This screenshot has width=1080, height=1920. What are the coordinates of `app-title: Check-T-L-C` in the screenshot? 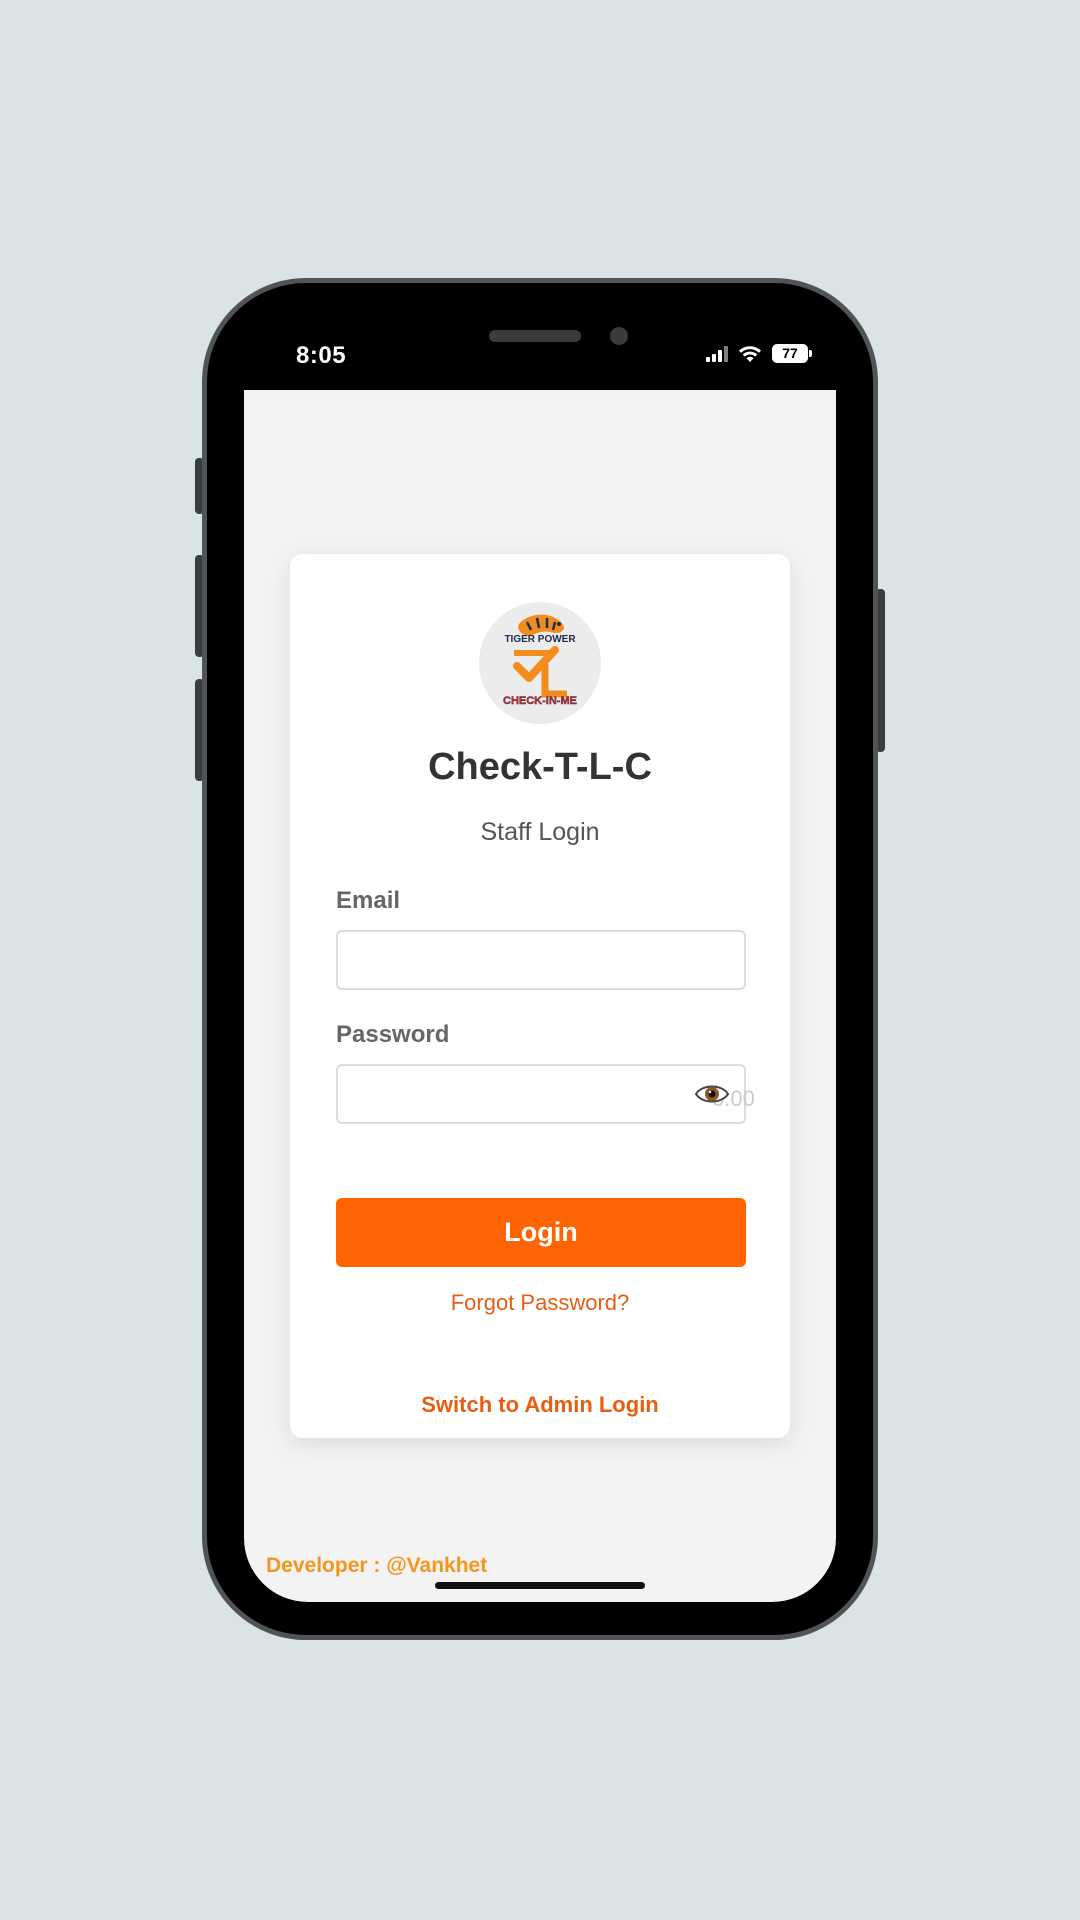 It's located at (540, 767).